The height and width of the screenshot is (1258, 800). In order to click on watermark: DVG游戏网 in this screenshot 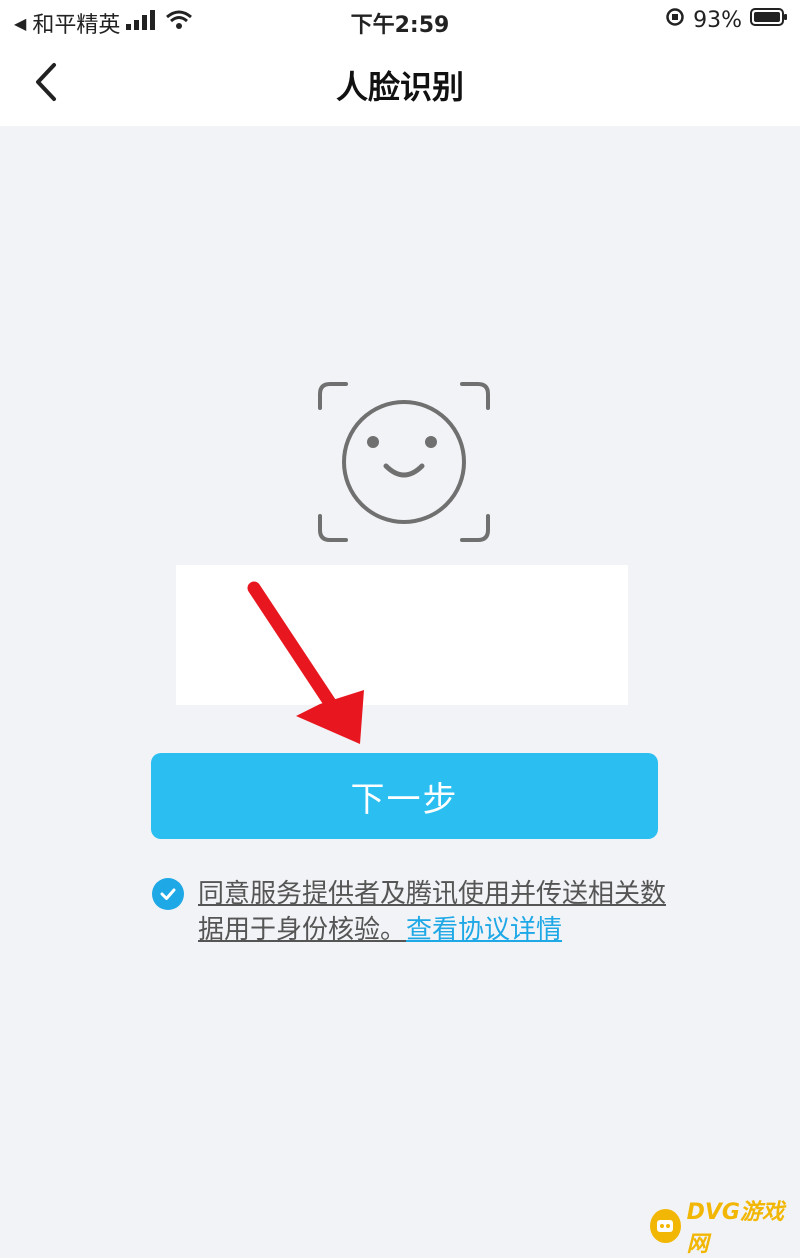, I will do `click(722, 1228)`.